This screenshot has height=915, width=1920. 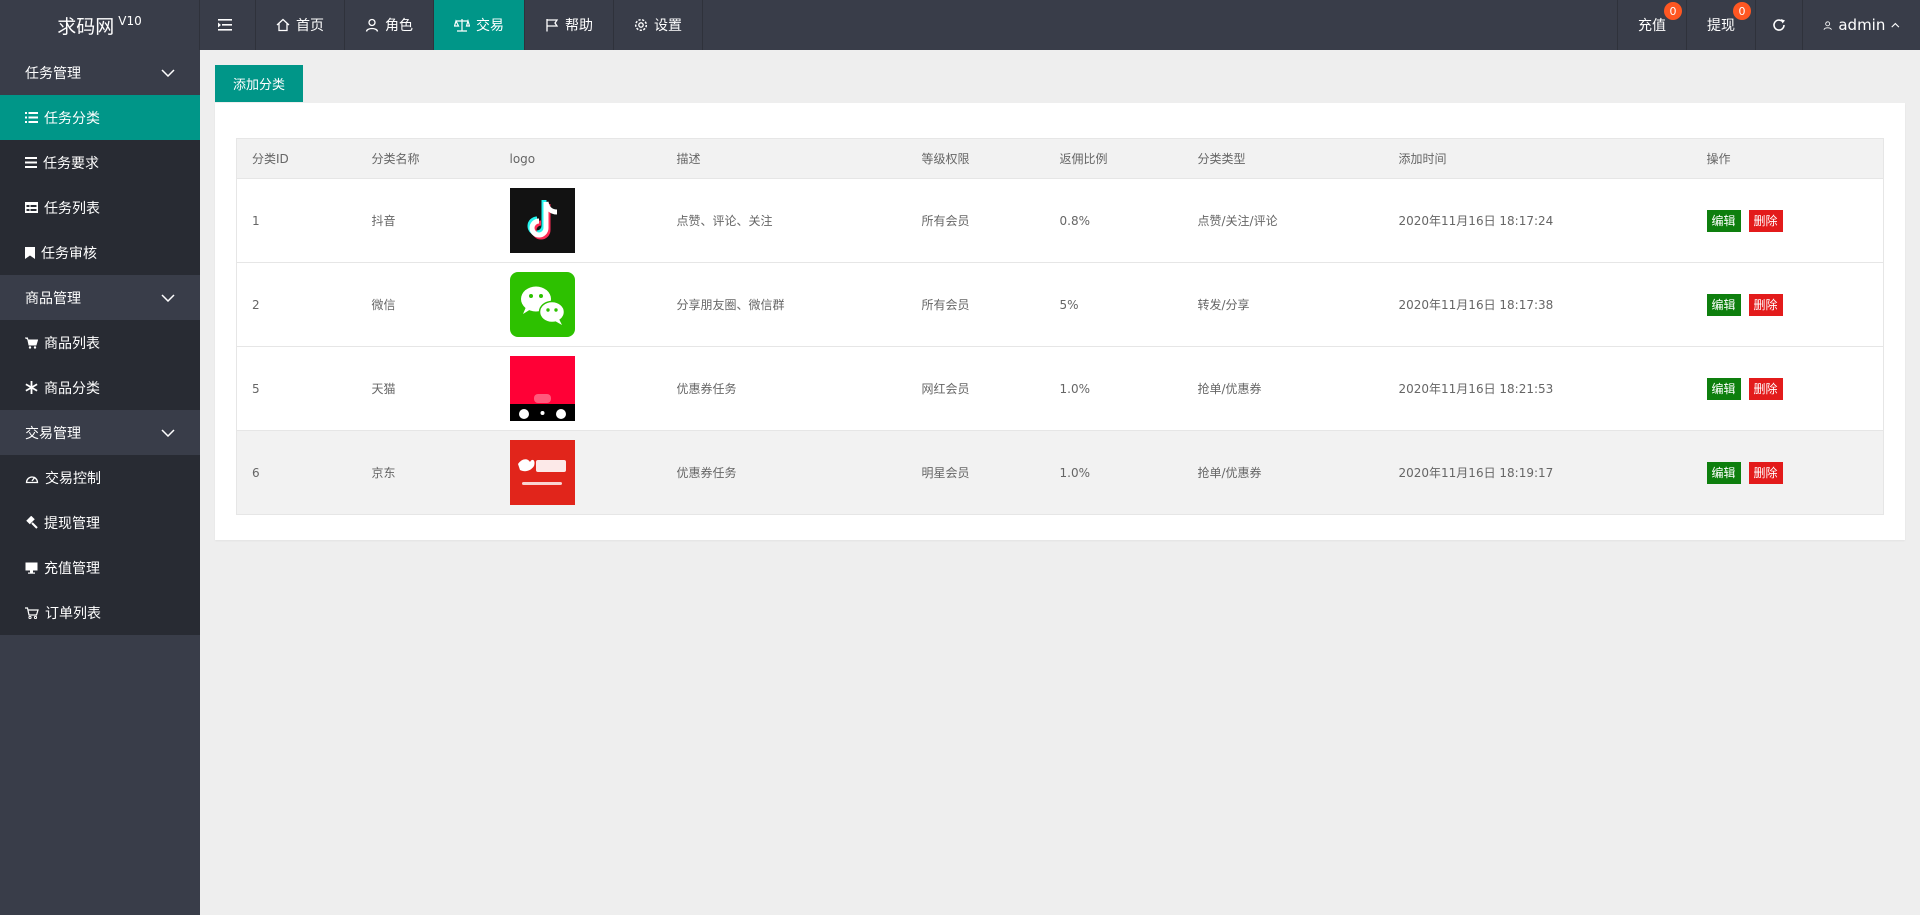 What do you see at coordinates (130, 21) in the screenshot?
I see `app-version: V10` at bounding box center [130, 21].